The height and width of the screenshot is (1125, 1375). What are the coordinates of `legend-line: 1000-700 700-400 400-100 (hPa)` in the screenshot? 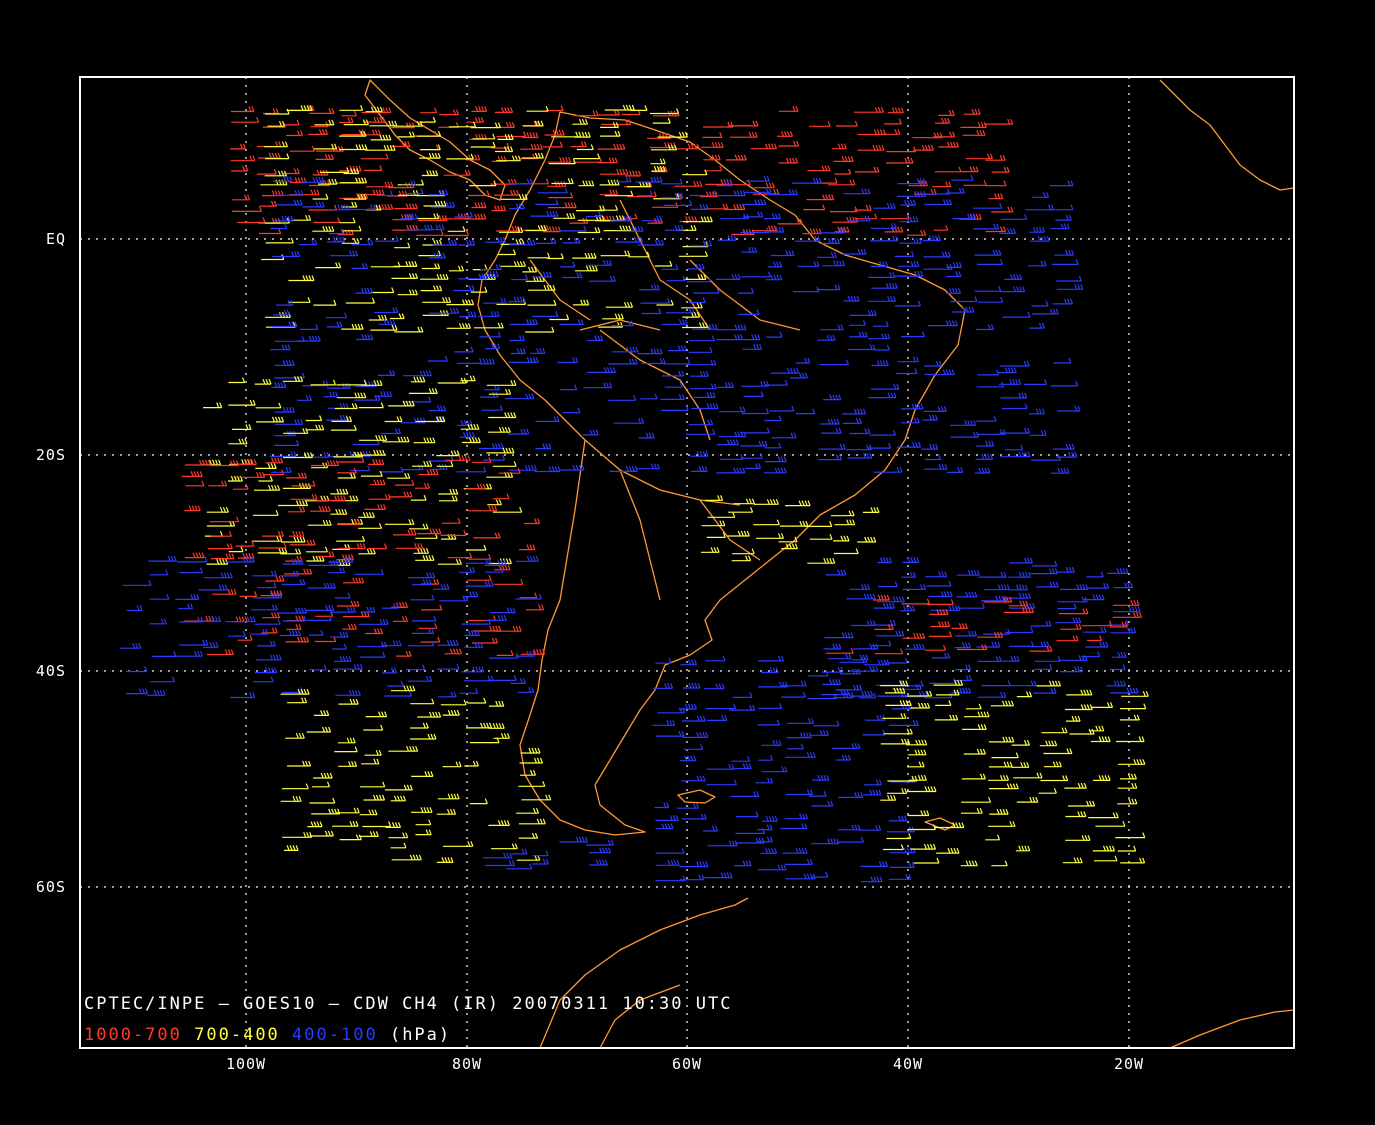 It's located at (267, 1035).